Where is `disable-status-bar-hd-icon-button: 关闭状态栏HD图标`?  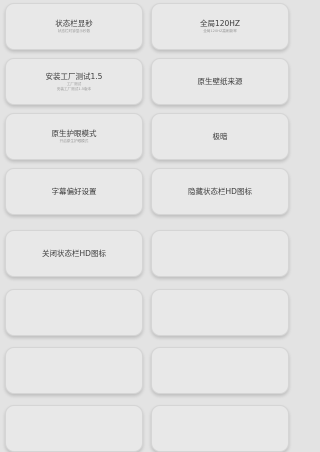
disable-status-bar-hd-icon-button: 关闭状态栏HD图标 is located at coordinates (74, 253).